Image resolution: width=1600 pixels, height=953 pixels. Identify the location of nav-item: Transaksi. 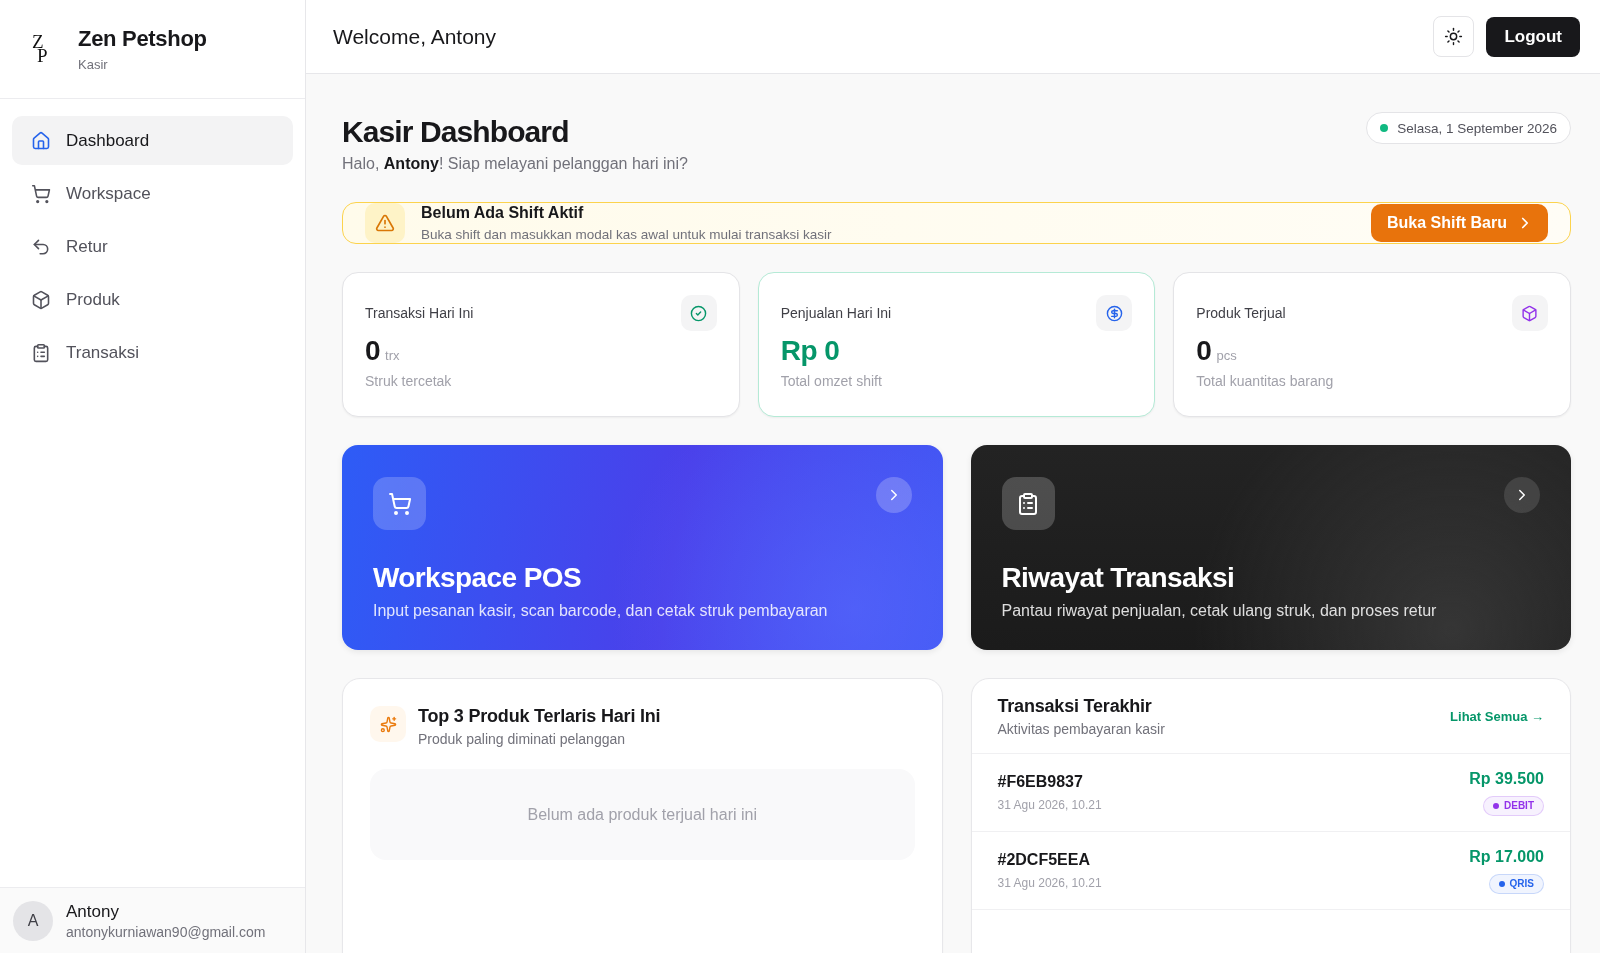
(152, 352).